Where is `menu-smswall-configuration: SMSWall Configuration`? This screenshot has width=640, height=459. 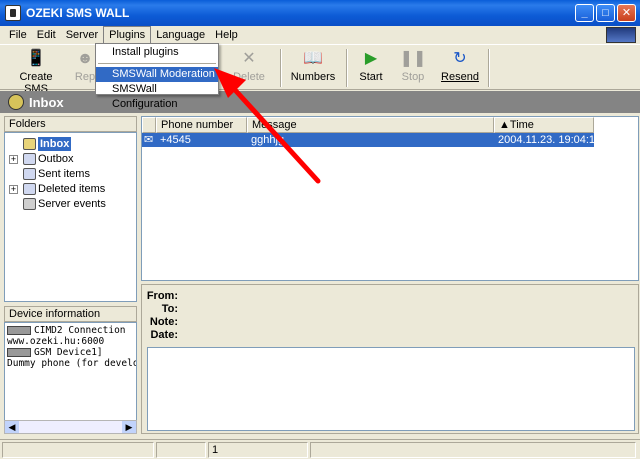
menu-smswall-configuration: SMSWall Configuration is located at coordinates (157, 96).